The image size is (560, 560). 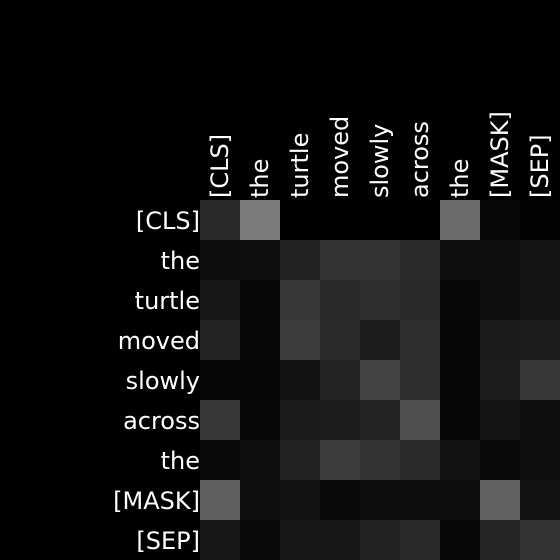 I want to click on column-label-2: turtle, so click(x=300, y=165).